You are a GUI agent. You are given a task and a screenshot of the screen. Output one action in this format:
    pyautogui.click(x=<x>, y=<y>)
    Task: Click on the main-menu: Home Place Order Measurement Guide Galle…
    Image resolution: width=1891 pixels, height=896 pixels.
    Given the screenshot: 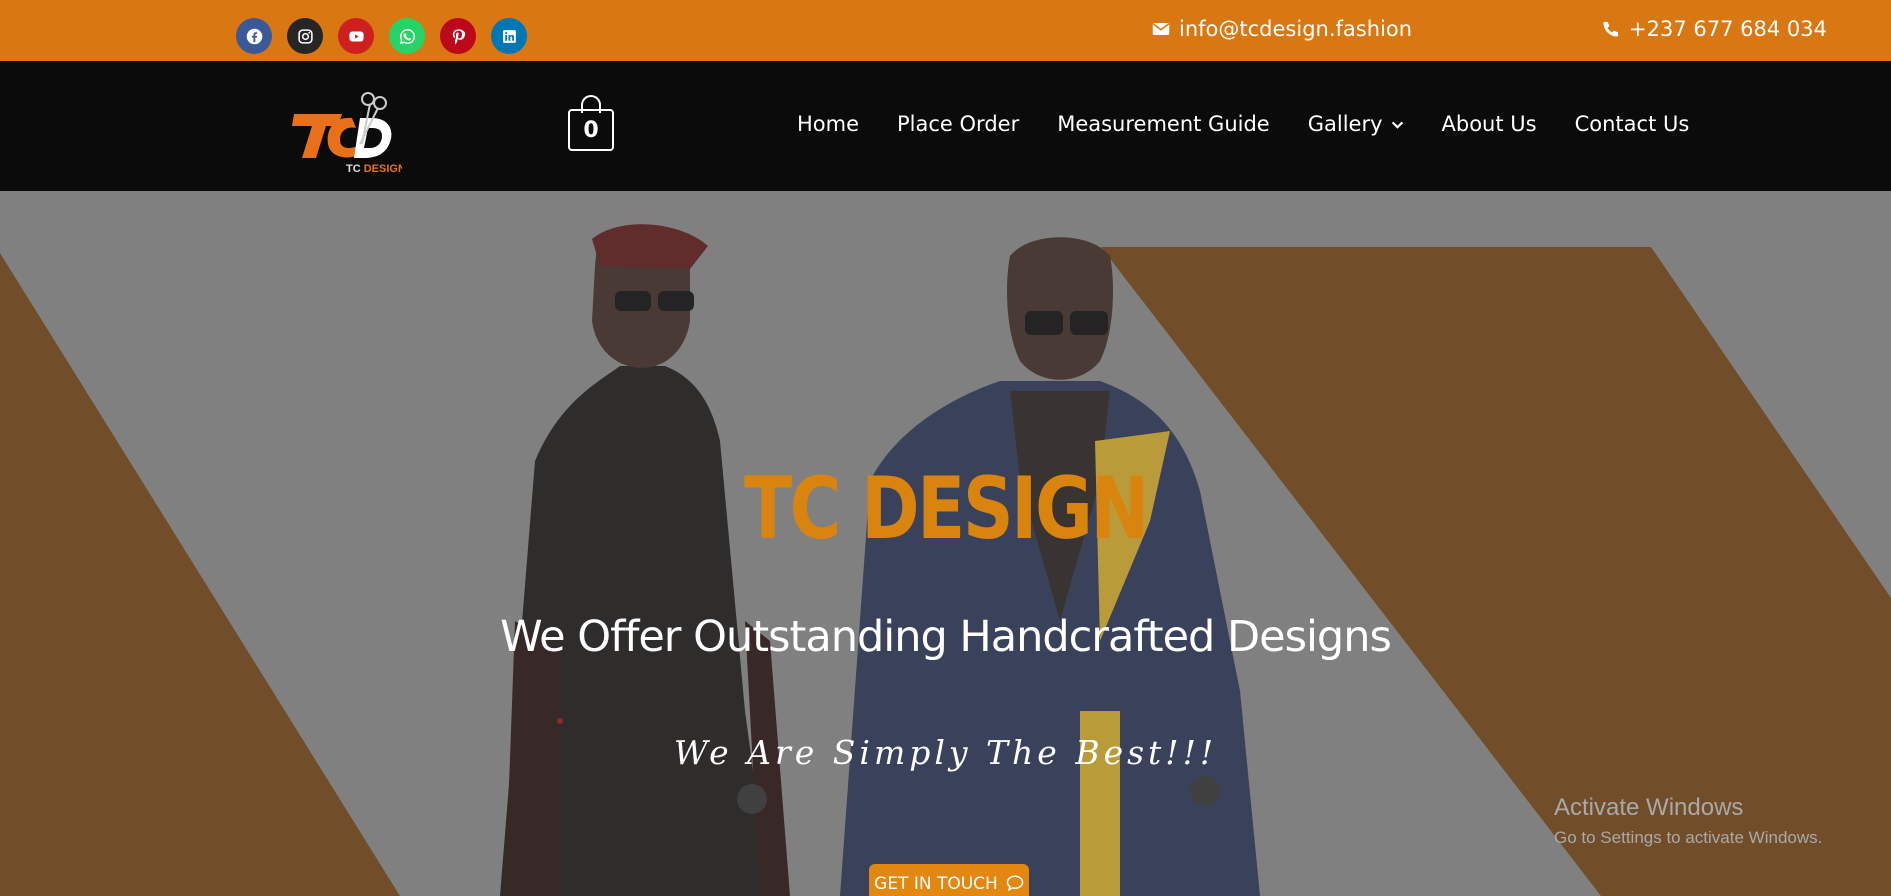 What is the action you would take?
    pyautogui.click(x=1243, y=124)
    